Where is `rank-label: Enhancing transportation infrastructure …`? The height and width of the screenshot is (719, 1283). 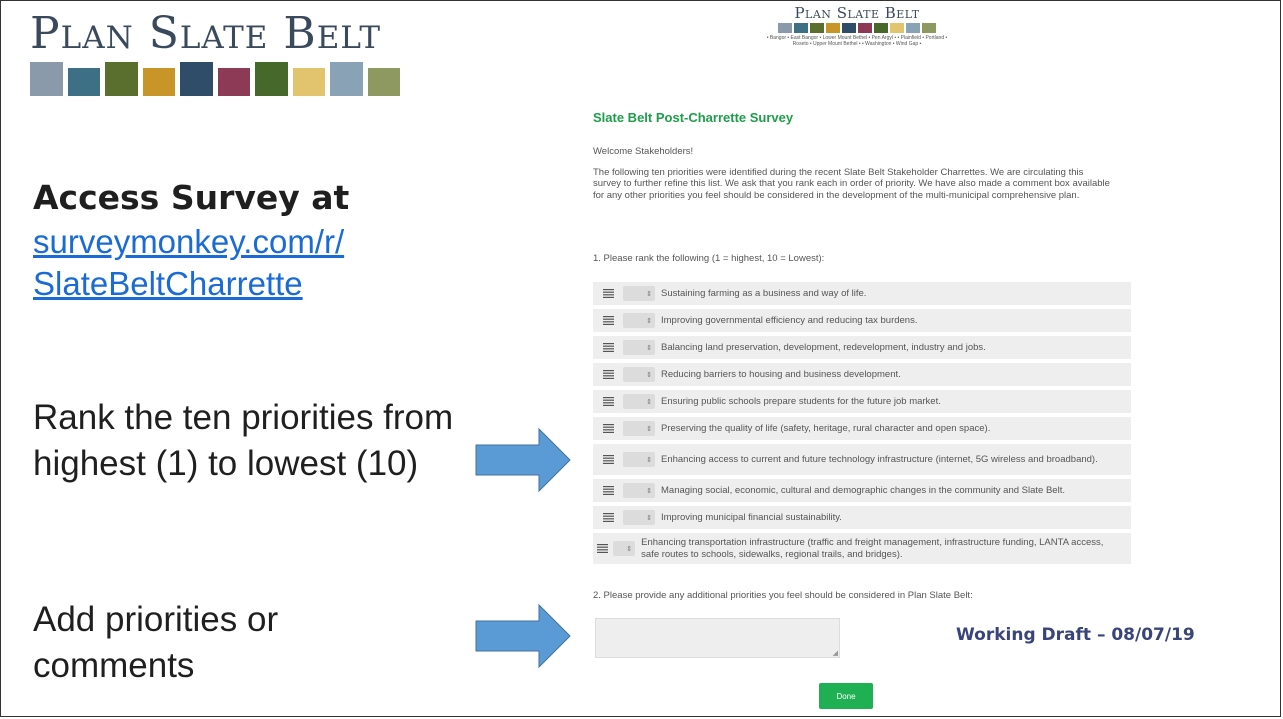 rank-label: Enhancing transportation infrastructure … is located at coordinates (872, 548).